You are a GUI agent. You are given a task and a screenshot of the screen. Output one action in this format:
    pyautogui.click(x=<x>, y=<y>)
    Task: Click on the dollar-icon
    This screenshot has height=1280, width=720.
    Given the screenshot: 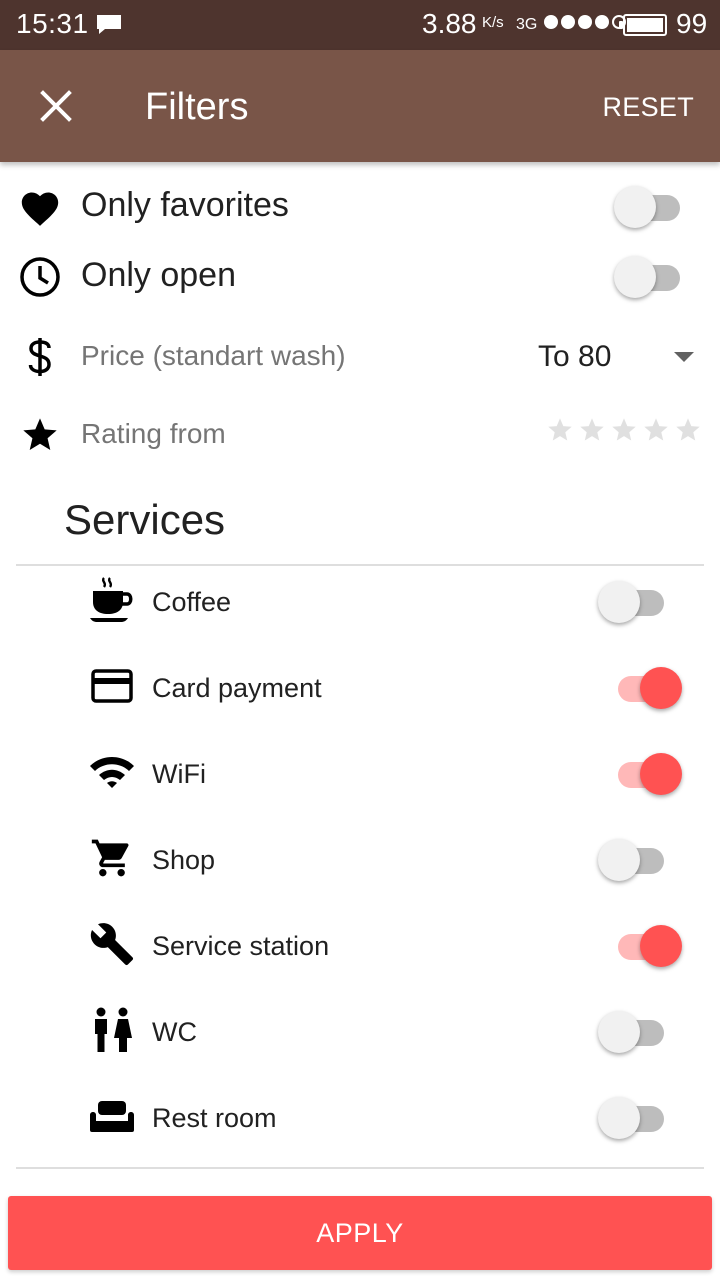 What is the action you would take?
    pyautogui.click(x=40, y=357)
    